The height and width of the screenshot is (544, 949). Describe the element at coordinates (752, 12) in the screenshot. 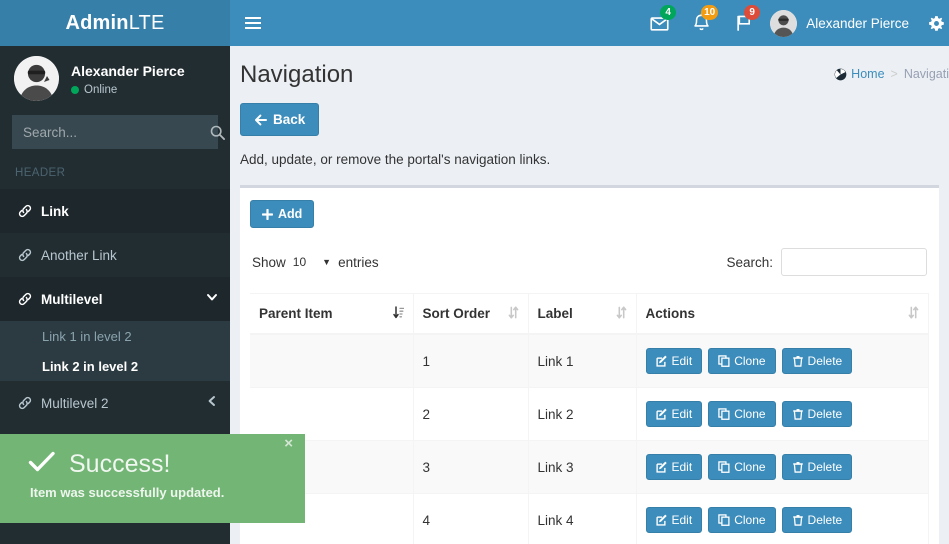

I see `tasks-badge: 9` at that location.